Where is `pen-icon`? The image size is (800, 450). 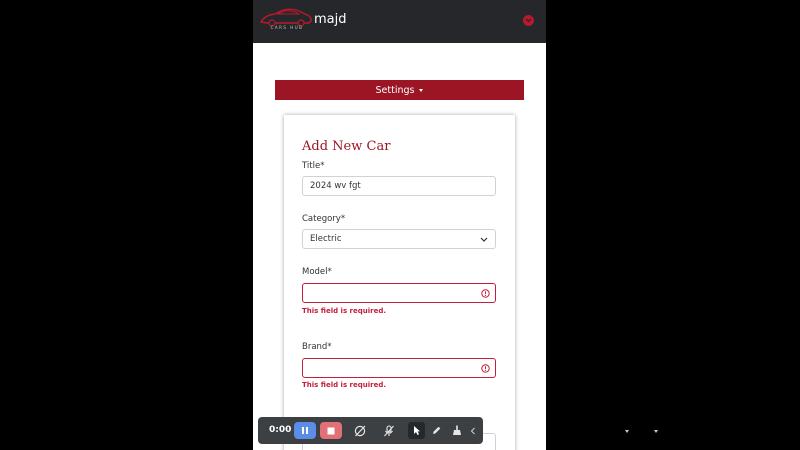 pen-icon is located at coordinates (437, 430).